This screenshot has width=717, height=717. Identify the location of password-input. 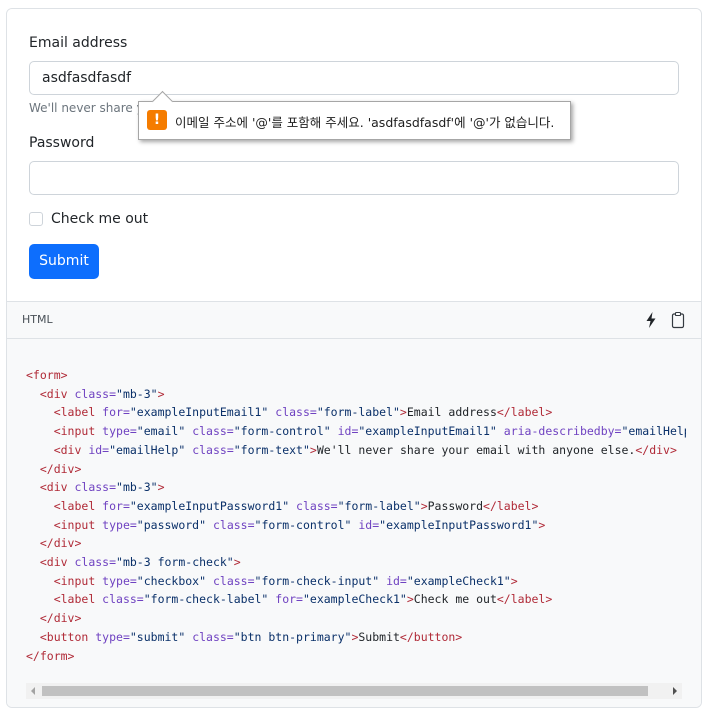
(354, 178).